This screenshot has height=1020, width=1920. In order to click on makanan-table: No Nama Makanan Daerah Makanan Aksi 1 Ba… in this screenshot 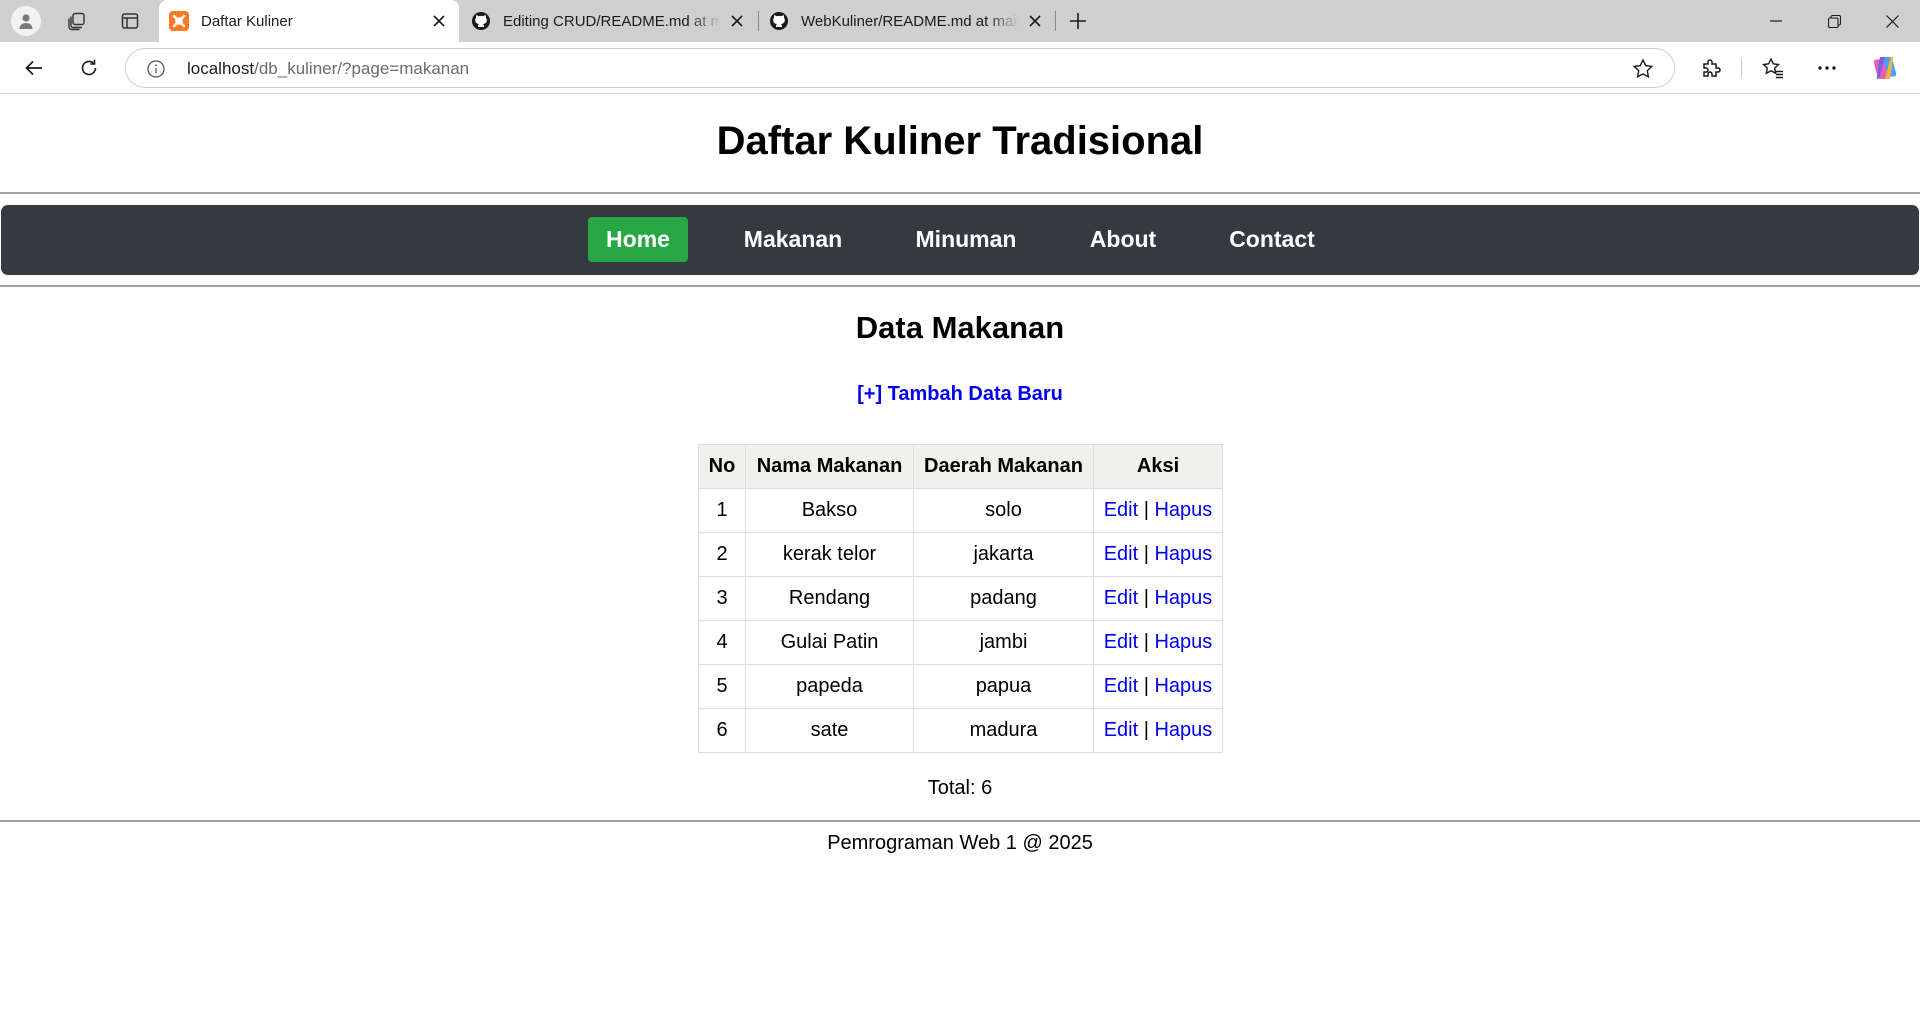, I will do `click(960, 598)`.